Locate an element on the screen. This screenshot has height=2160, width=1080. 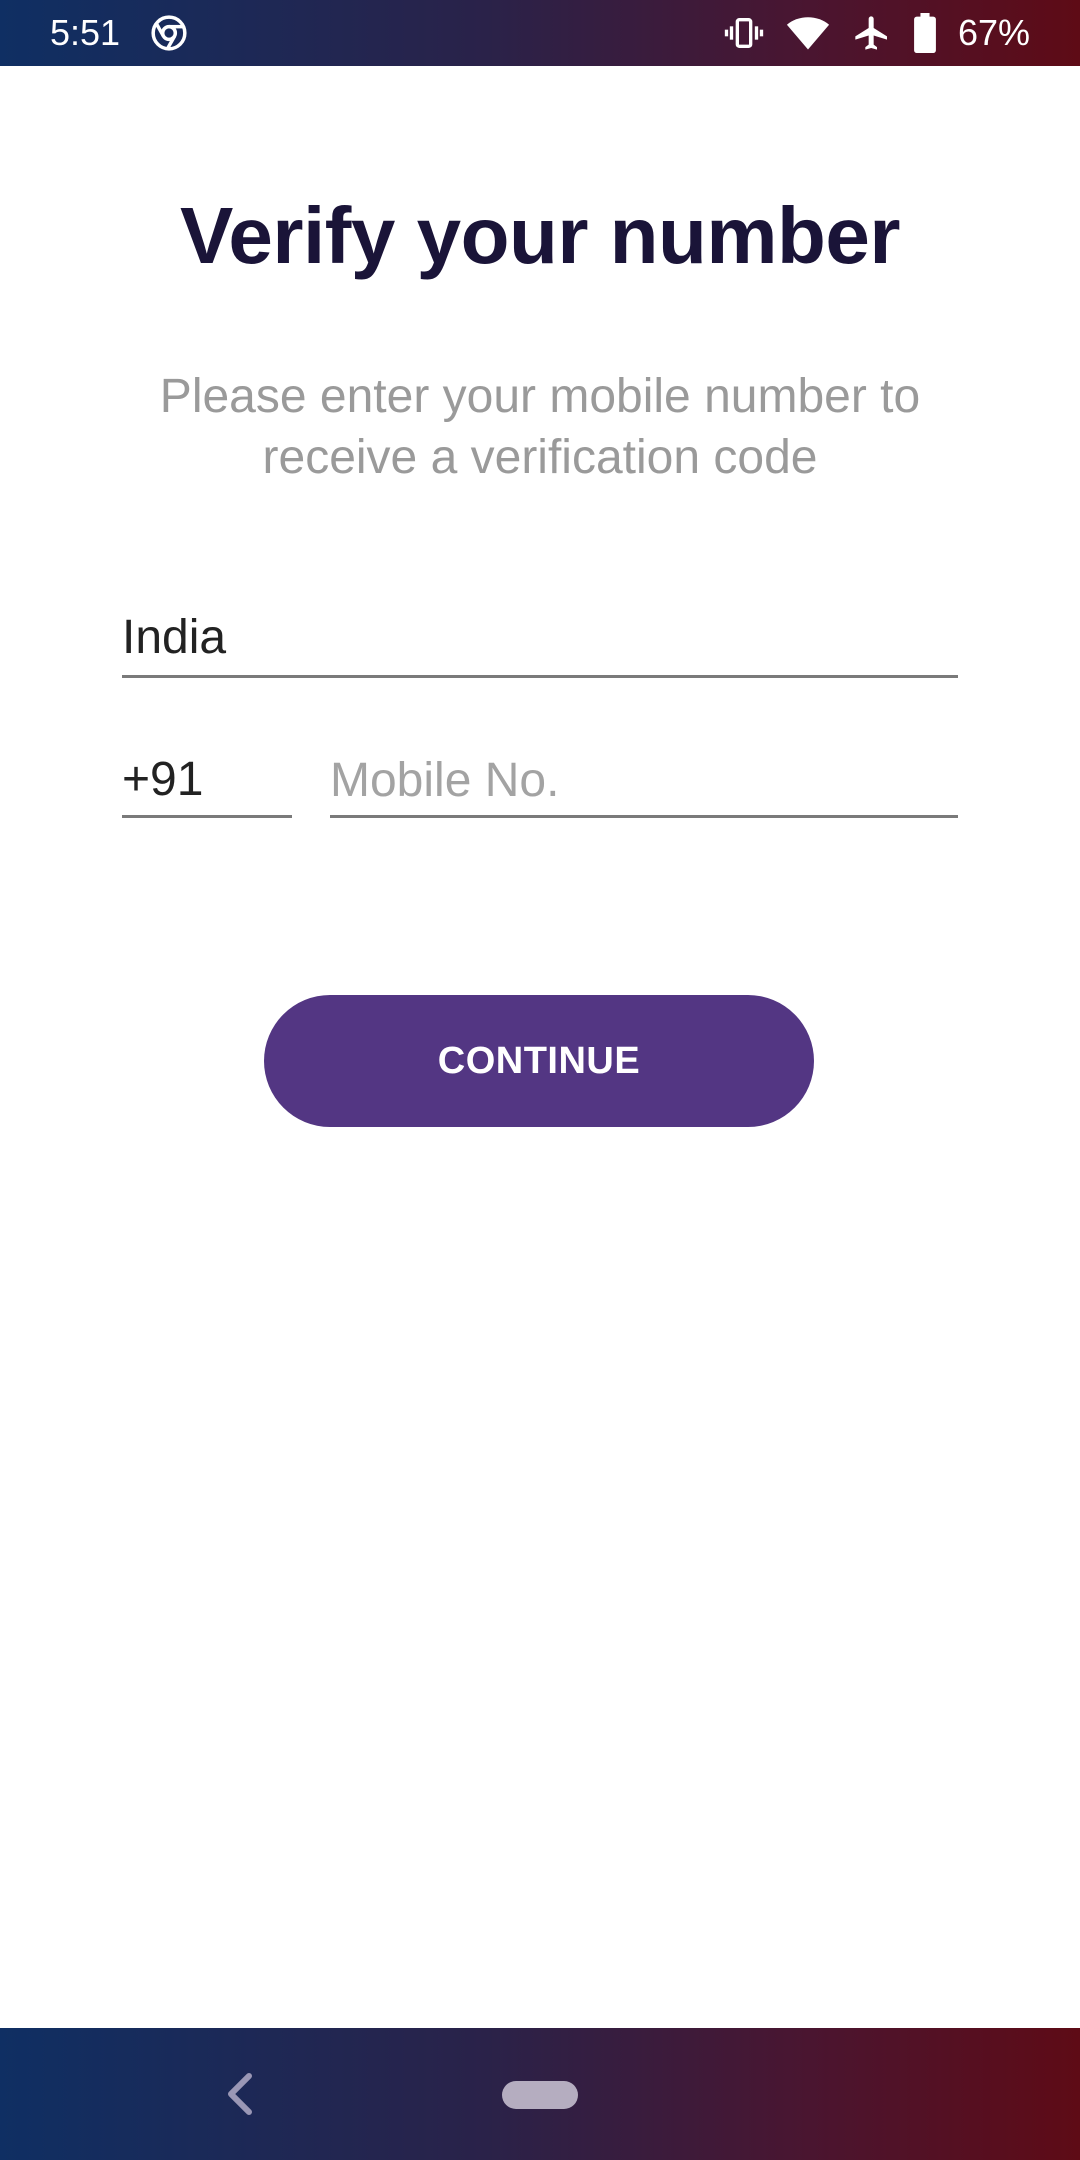
wifi-icon is located at coordinates (808, 33).